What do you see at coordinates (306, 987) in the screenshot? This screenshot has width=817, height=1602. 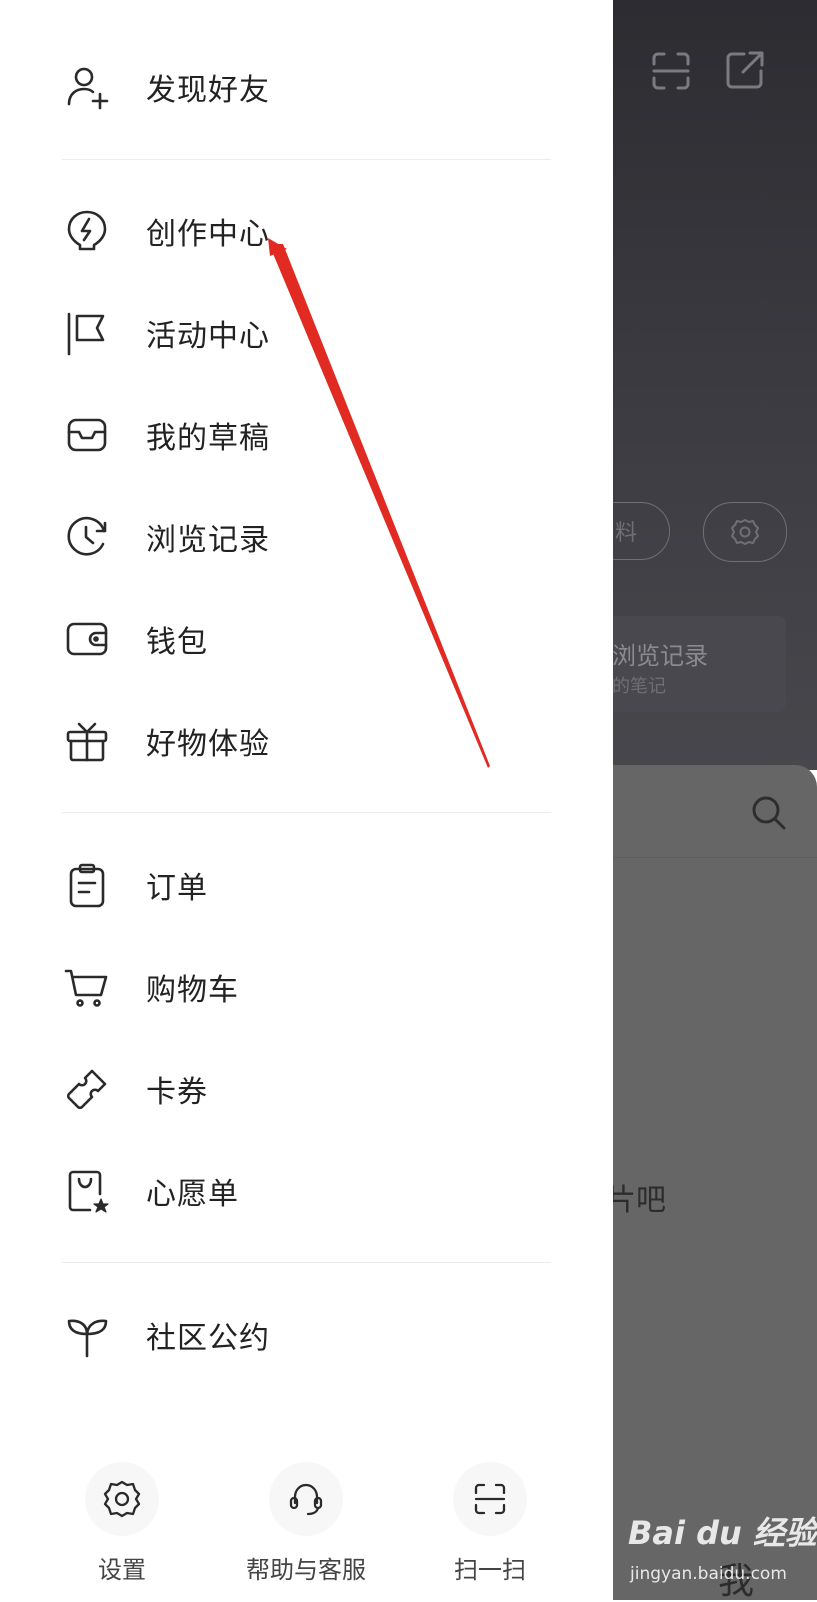 I see `menu-item-shopping-cart: 购物车` at bounding box center [306, 987].